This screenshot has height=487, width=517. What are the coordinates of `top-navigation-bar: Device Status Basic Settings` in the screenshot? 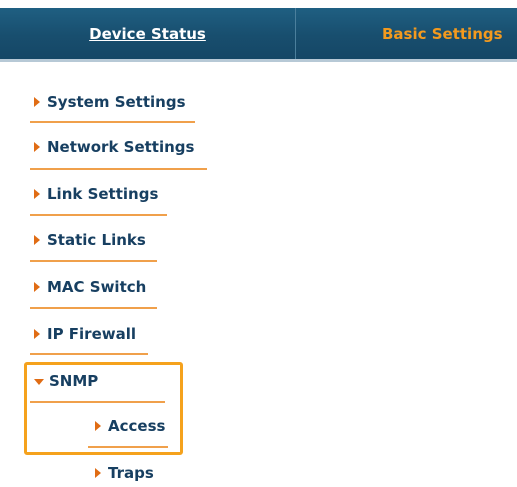 It's located at (258, 35).